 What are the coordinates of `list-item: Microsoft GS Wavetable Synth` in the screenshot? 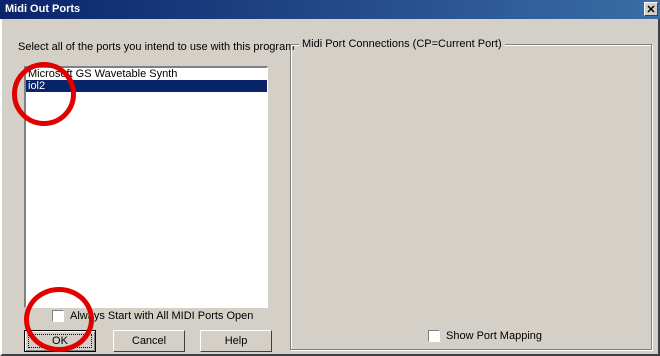 It's located at (146, 74).